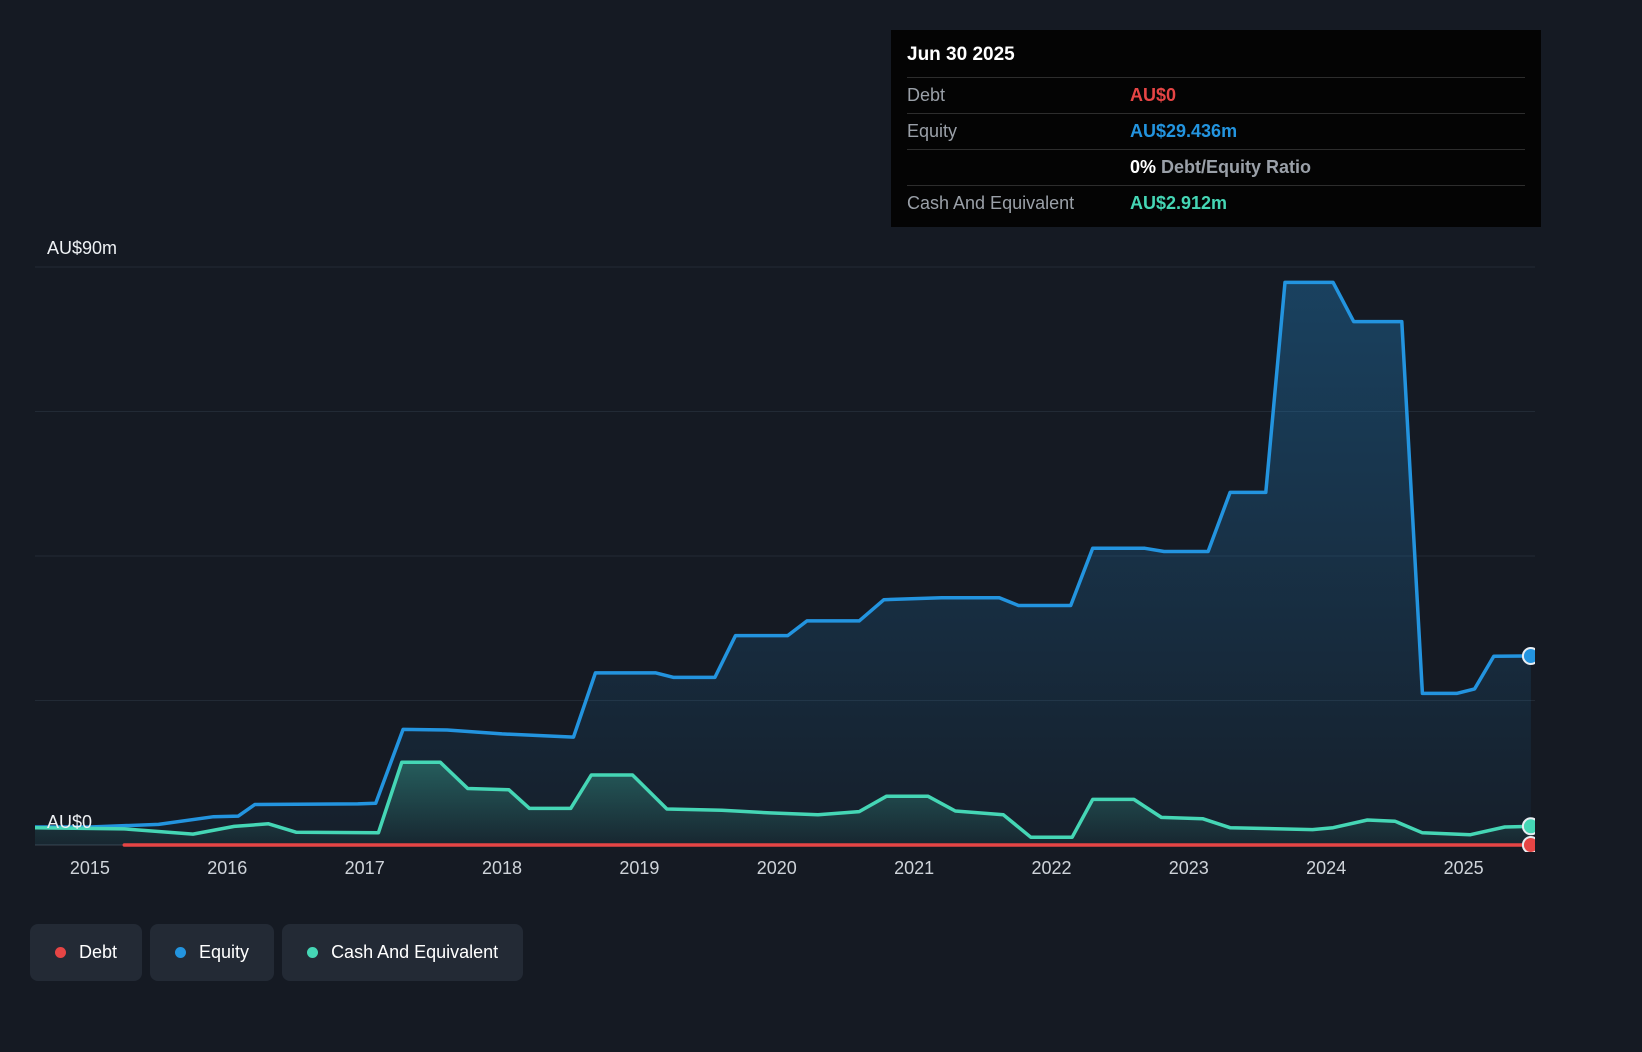 The width and height of the screenshot is (1642, 1052). I want to click on tooltip-debt-value: AU$0, so click(1153, 95).